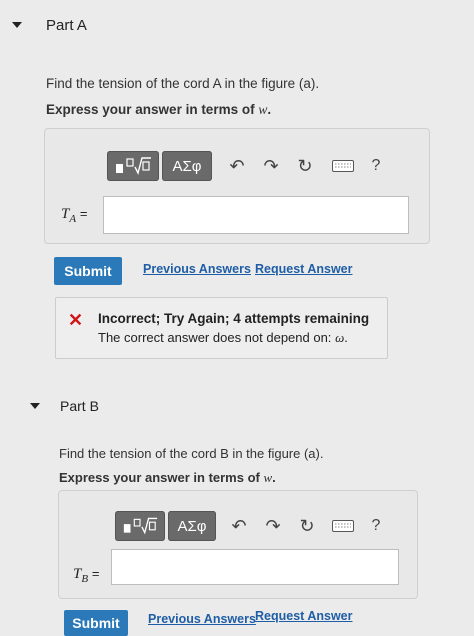 Image resolution: width=474 pixels, height=636 pixels. Describe the element at coordinates (215, 337) in the screenshot. I see `feedback-body-text: The correct answer does not depend on:` at that location.